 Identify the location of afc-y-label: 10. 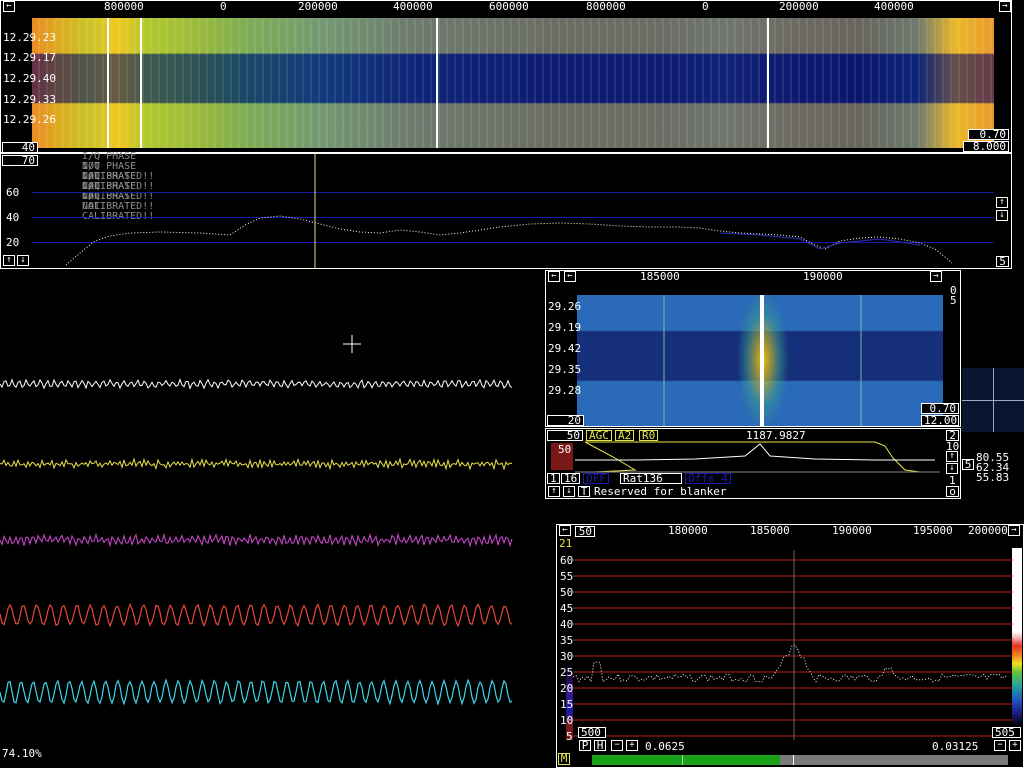
(567, 720).